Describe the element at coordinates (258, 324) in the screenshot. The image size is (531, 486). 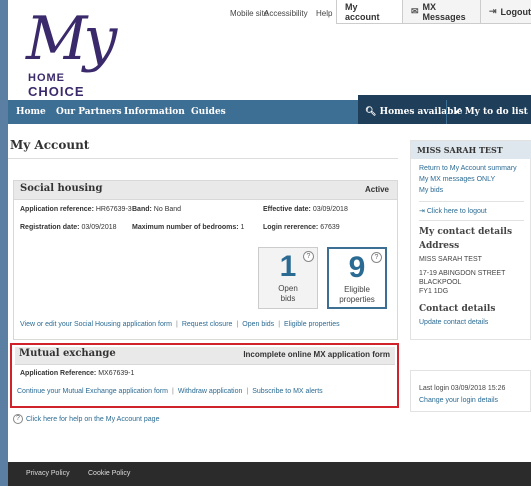
I see `open-bids-link: Open bids` at that location.